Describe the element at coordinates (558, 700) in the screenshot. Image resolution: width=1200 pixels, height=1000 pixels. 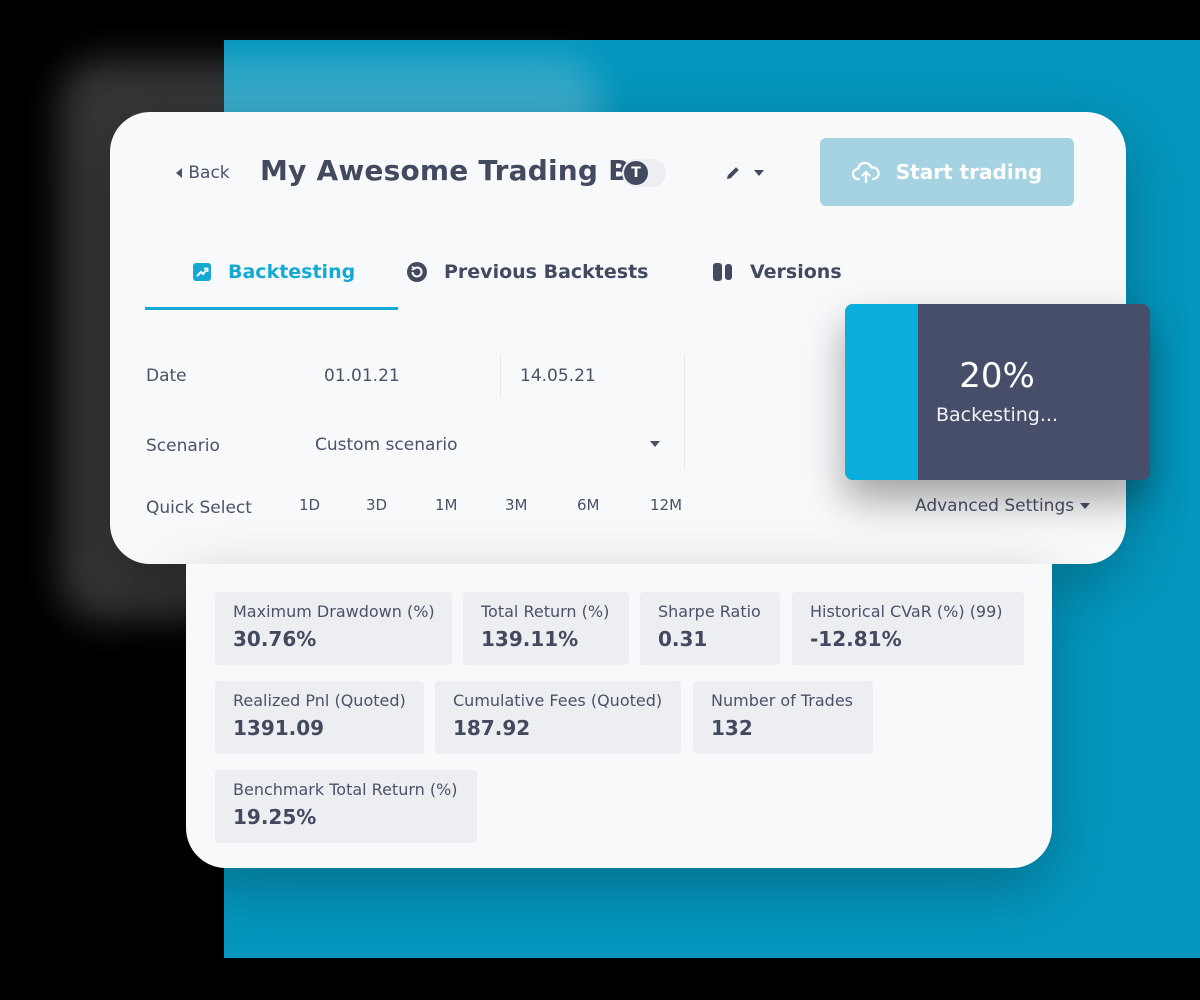
I see `metric-label: Cumulative Fees (Quoted)` at that location.